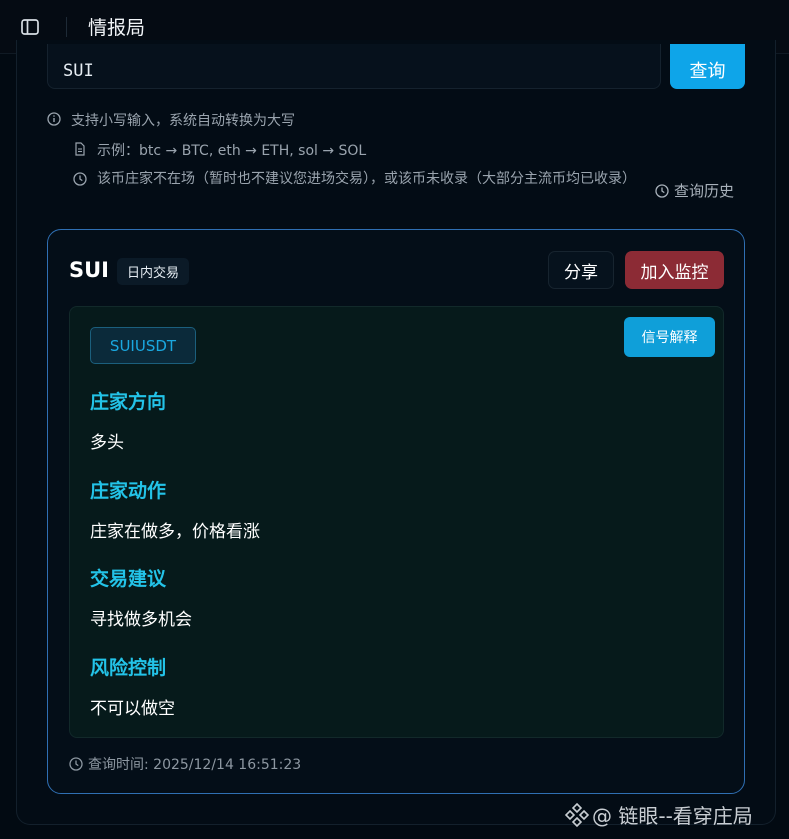 This screenshot has height=839, width=789. I want to click on clock-icon, so click(80, 179).